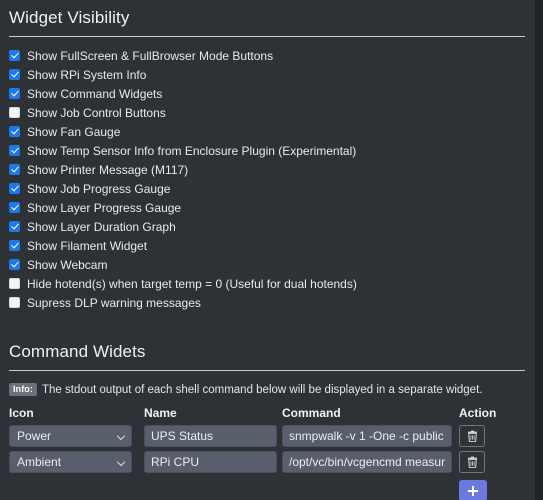 The image size is (543, 500). Describe the element at coordinates (108, 169) in the screenshot. I see `visibility-option-label: Show Printer Message (M117)` at that location.